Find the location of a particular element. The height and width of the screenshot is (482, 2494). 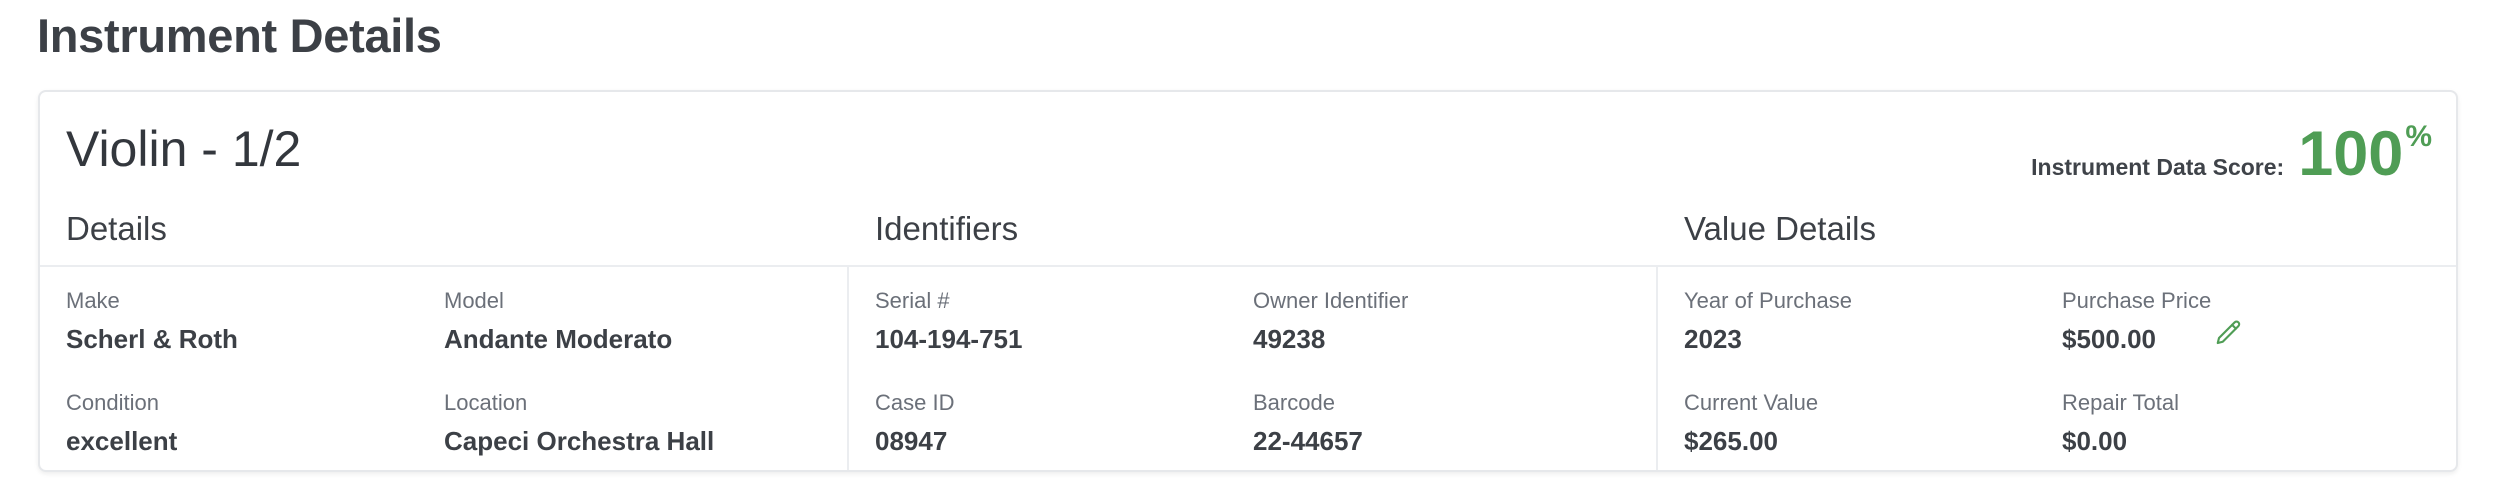

field-model: Model Andante Moderato is located at coordinates (558, 321).